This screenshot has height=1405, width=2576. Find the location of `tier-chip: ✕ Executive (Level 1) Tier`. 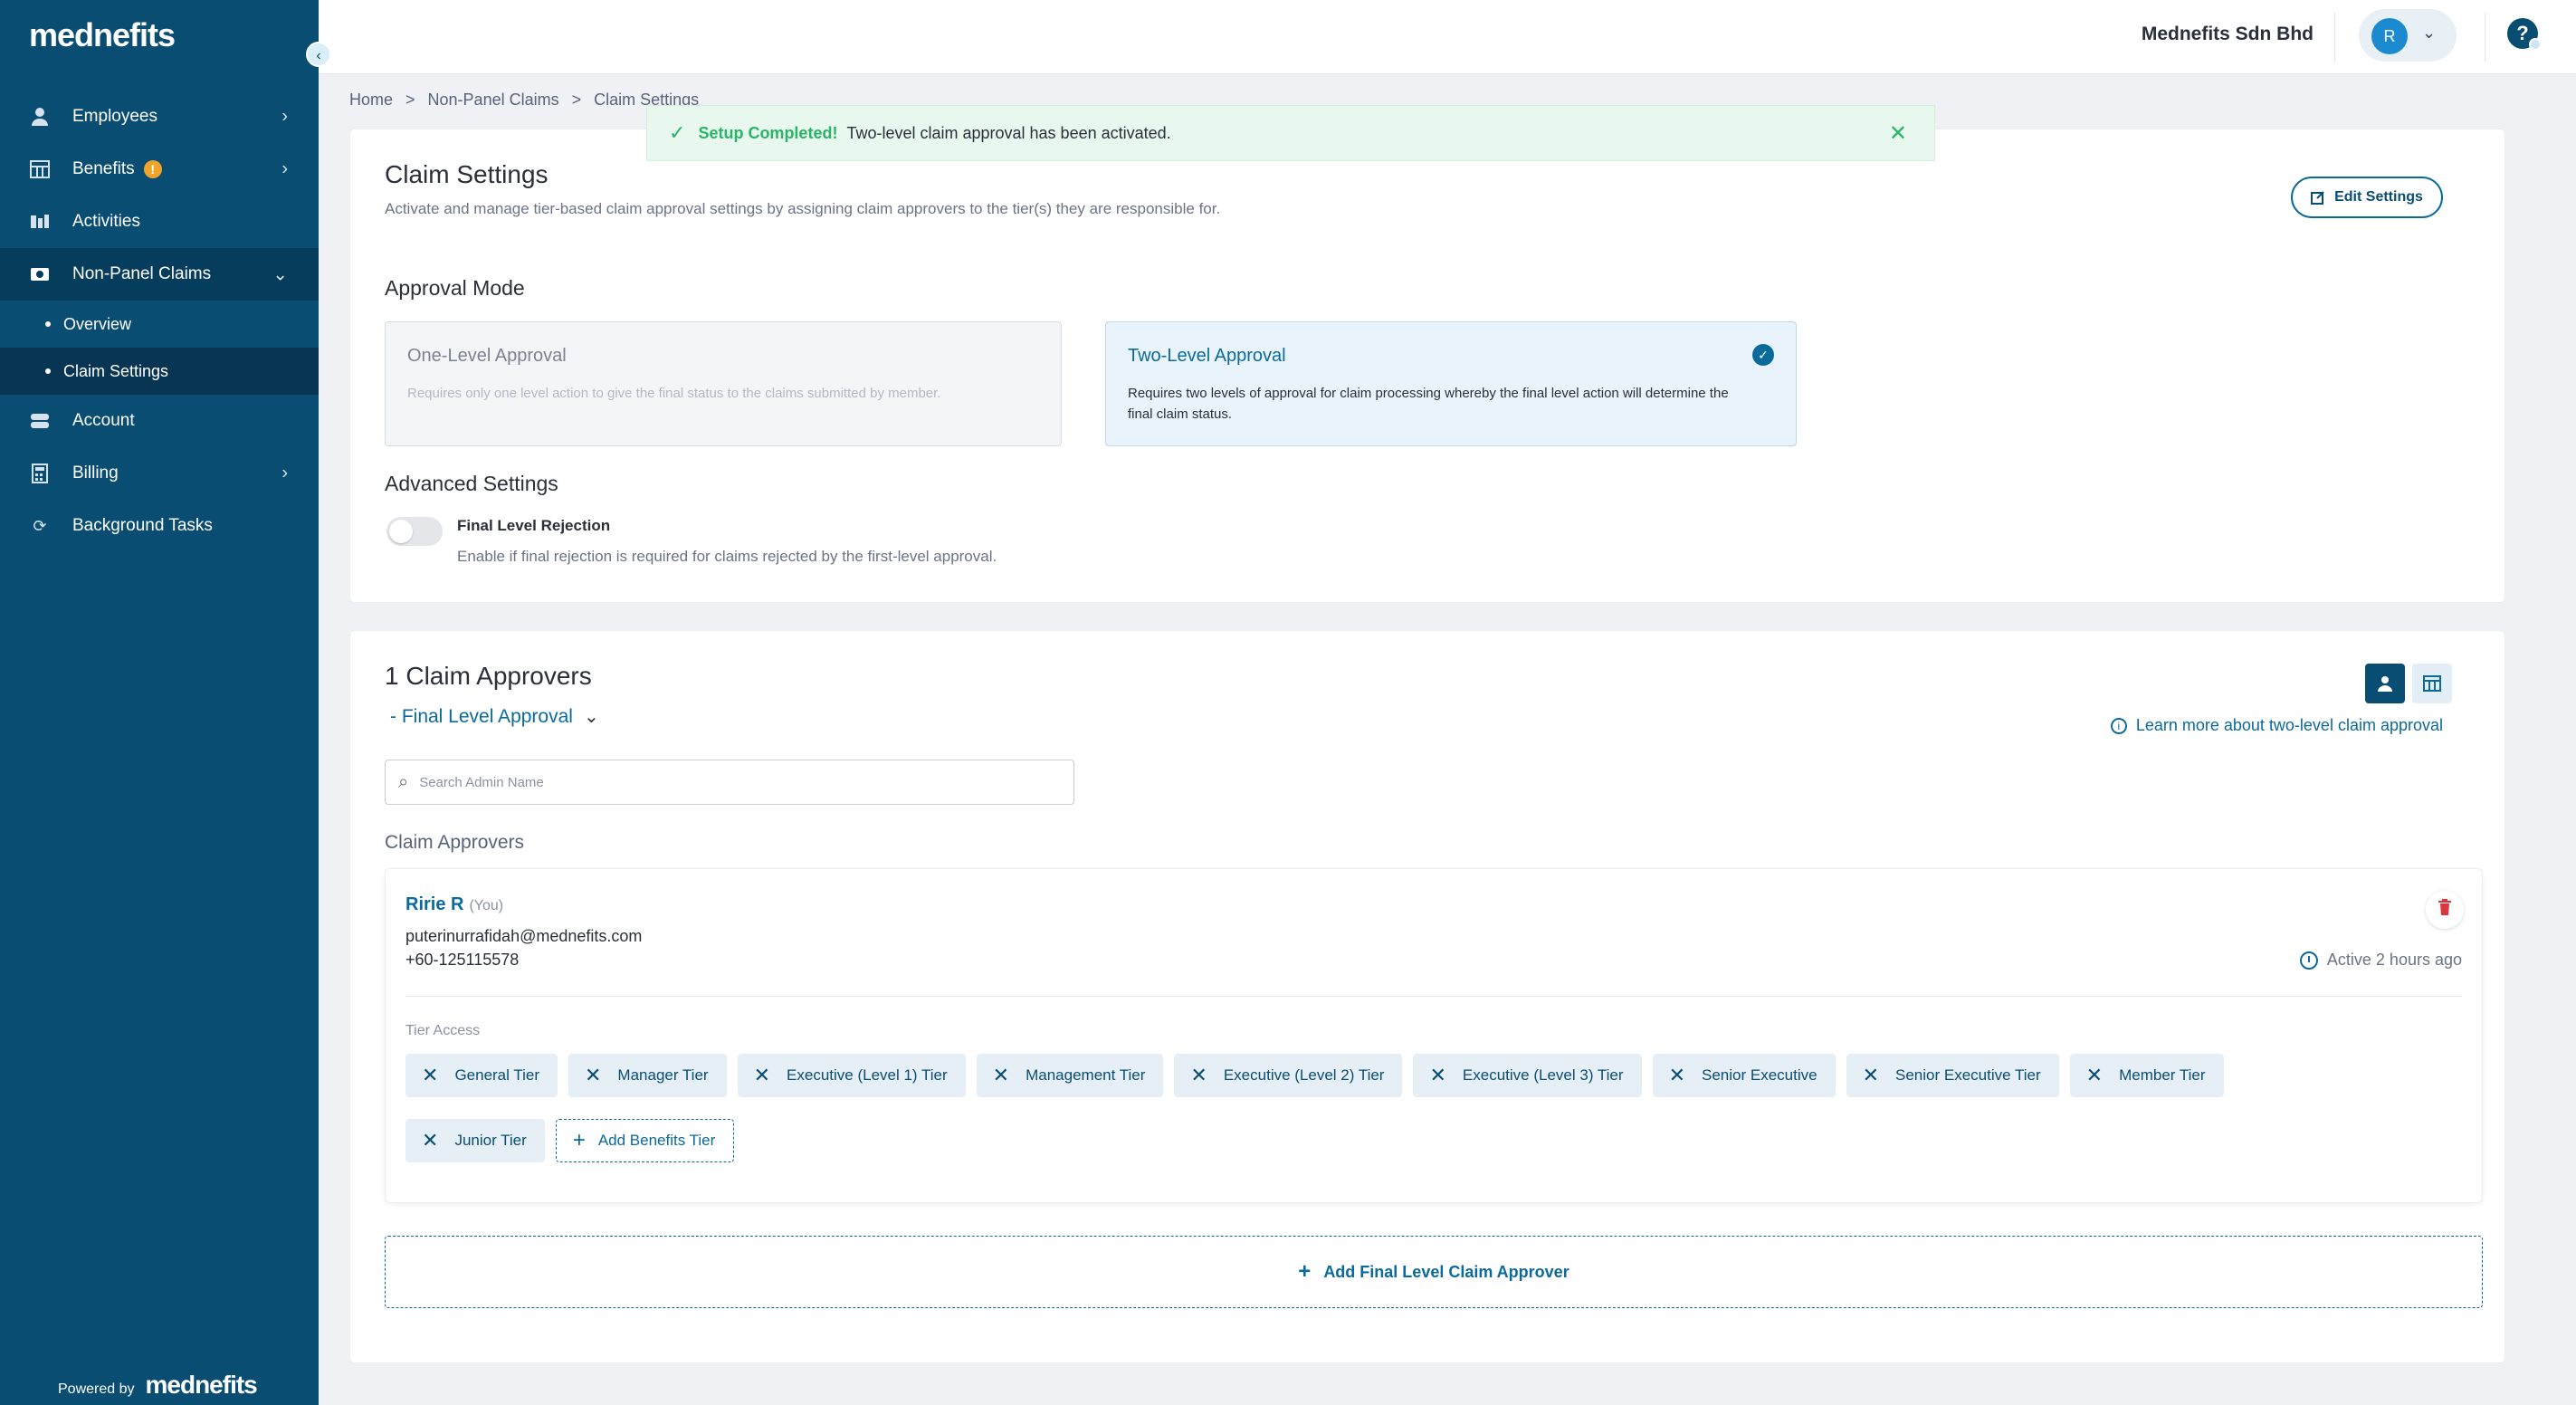

tier-chip: ✕ Executive (Level 1) Tier is located at coordinates (852, 1076).